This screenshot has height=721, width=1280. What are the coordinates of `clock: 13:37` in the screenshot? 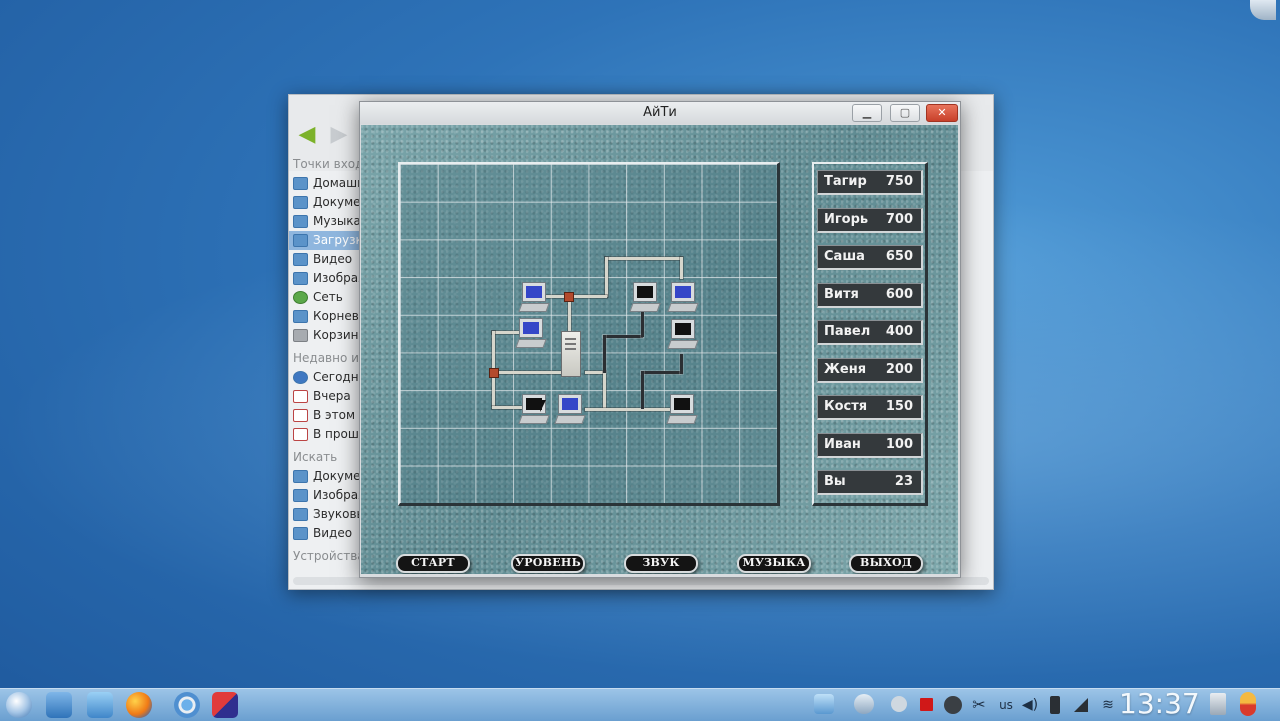 It's located at (1159, 704).